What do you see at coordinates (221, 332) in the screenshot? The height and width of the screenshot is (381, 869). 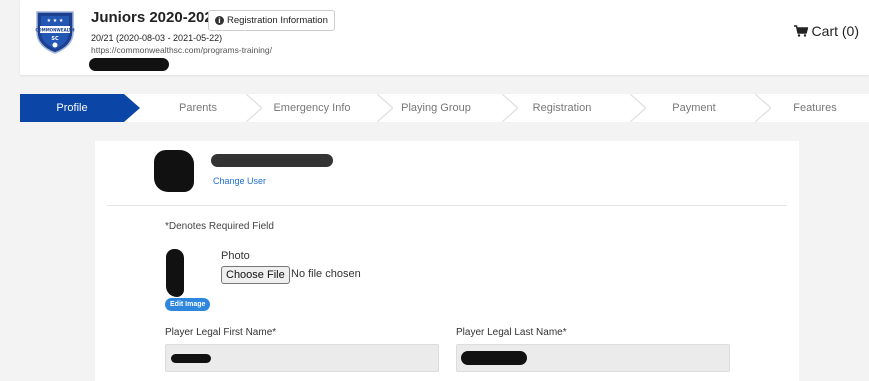 I see `first-name-label: Player Legal First Name*` at bounding box center [221, 332].